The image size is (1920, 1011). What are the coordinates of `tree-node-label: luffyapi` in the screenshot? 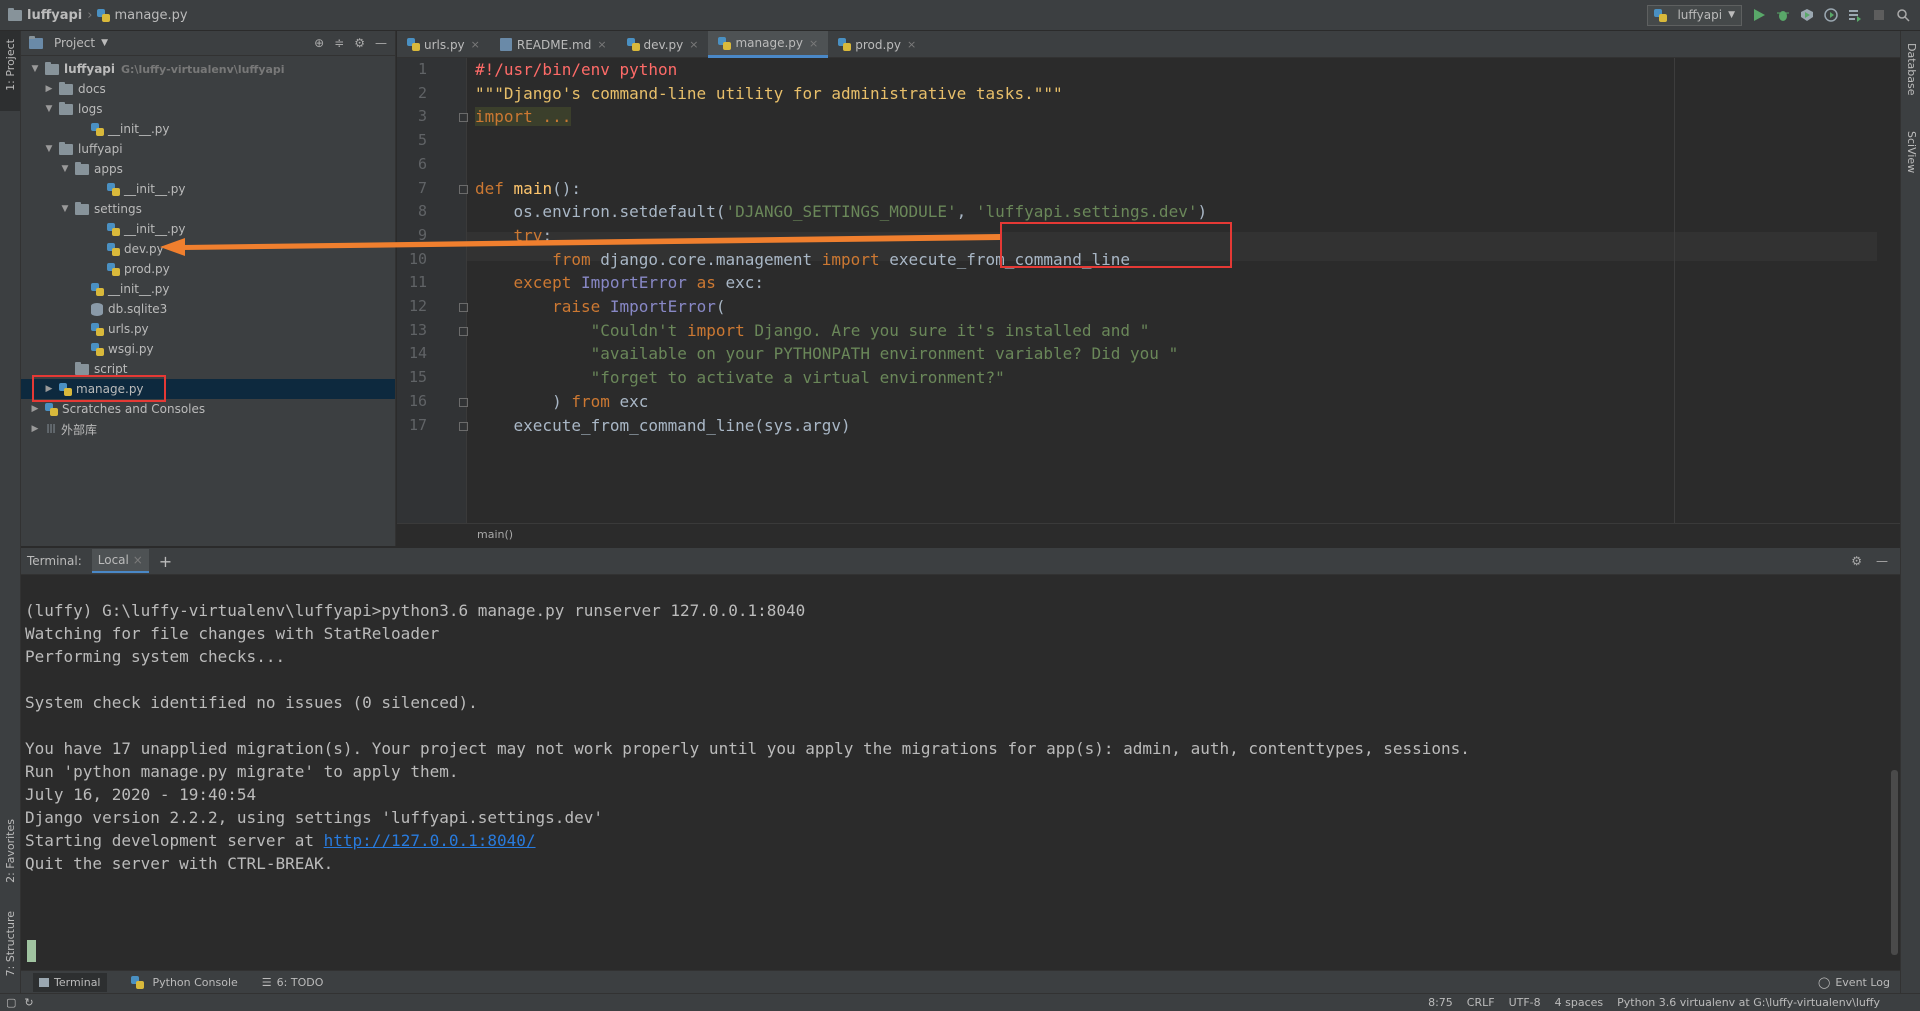 It's located at (100, 149).